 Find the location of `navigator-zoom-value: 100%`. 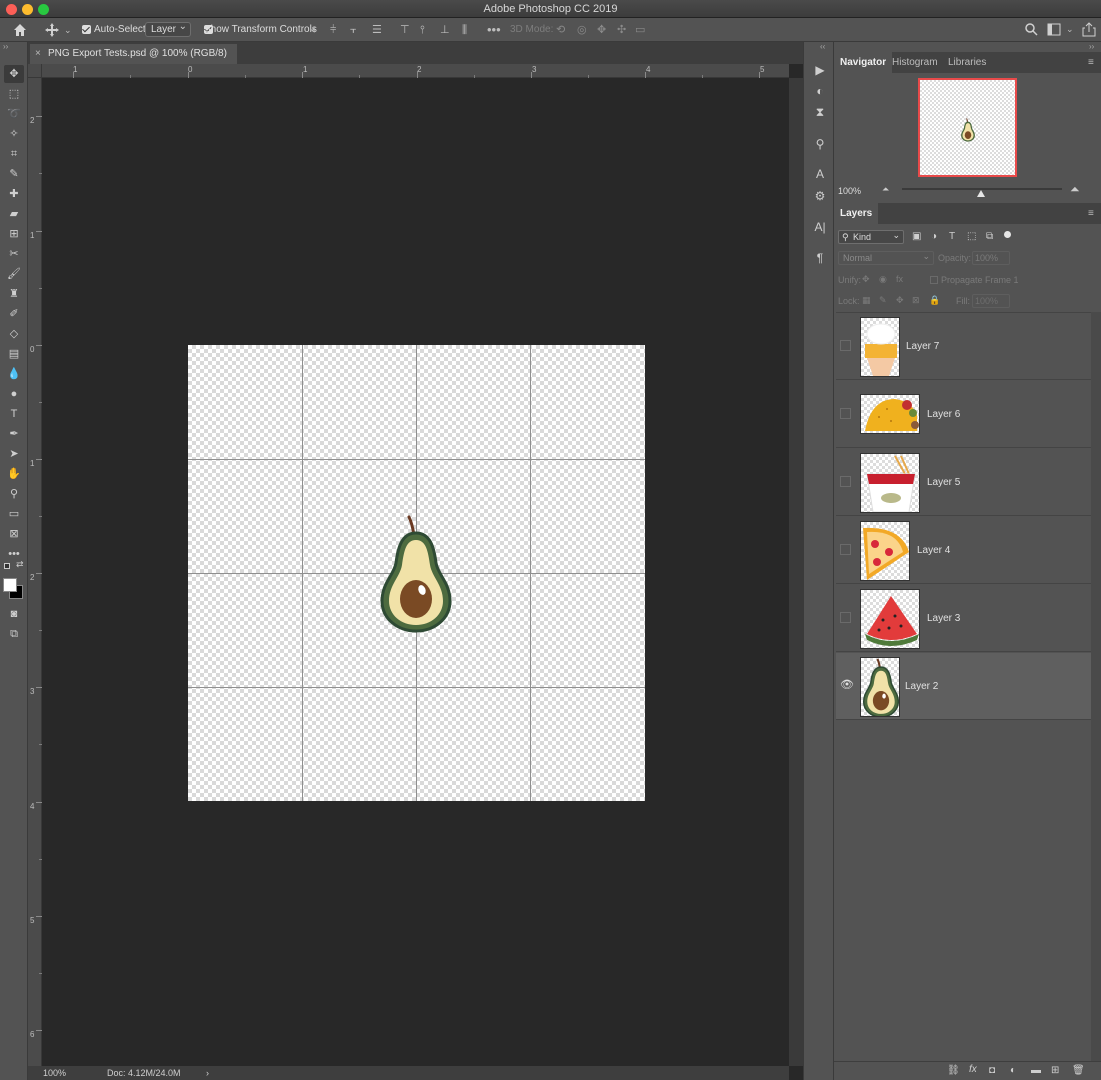

navigator-zoom-value: 100% is located at coordinates (849, 191).